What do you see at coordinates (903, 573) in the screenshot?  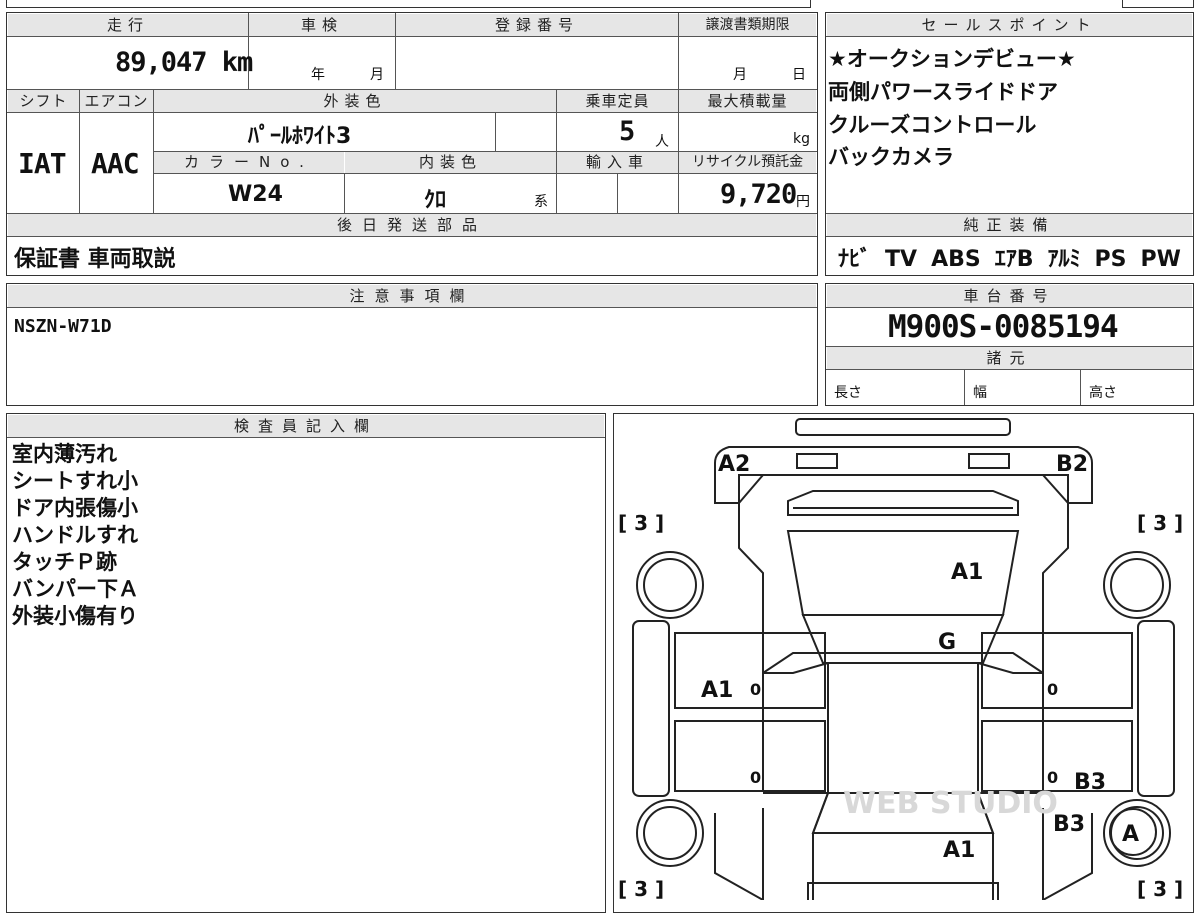 I see `hood` at bounding box center [903, 573].